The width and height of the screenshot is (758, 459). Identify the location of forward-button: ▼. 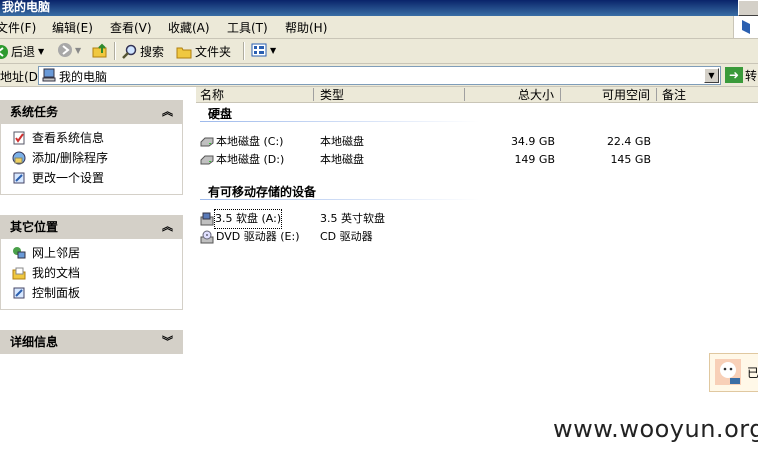
(69, 50).